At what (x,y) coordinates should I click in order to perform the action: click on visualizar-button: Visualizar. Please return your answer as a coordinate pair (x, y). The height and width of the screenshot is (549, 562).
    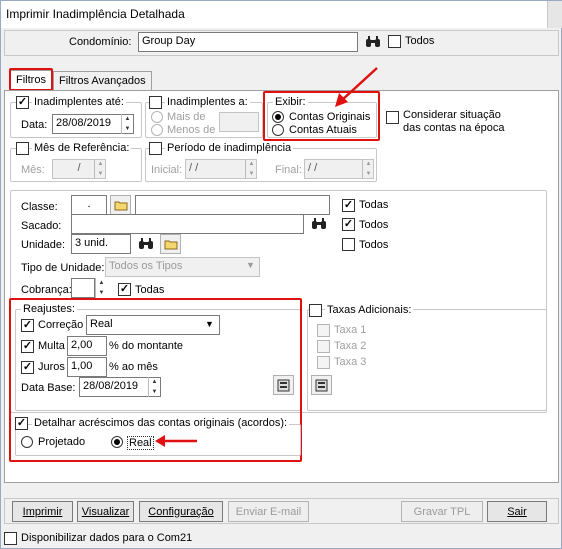
    Looking at the image, I should click on (105, 511).